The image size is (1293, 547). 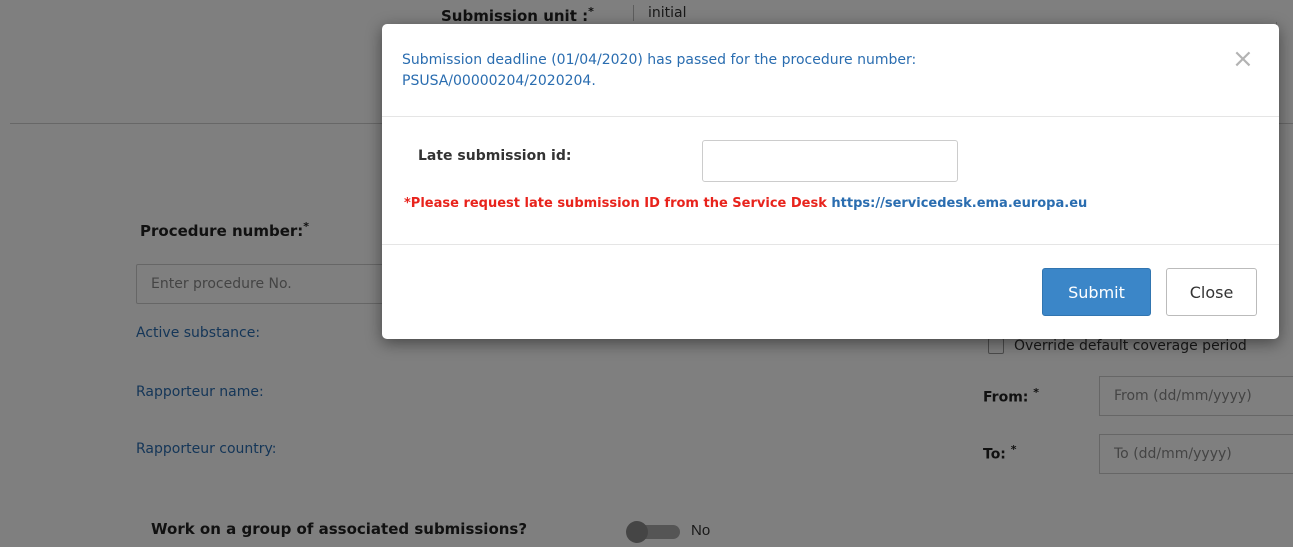 I want to click on procedure-number-text: PSUSA/00000204/2020204., so click(x=499, y=81).